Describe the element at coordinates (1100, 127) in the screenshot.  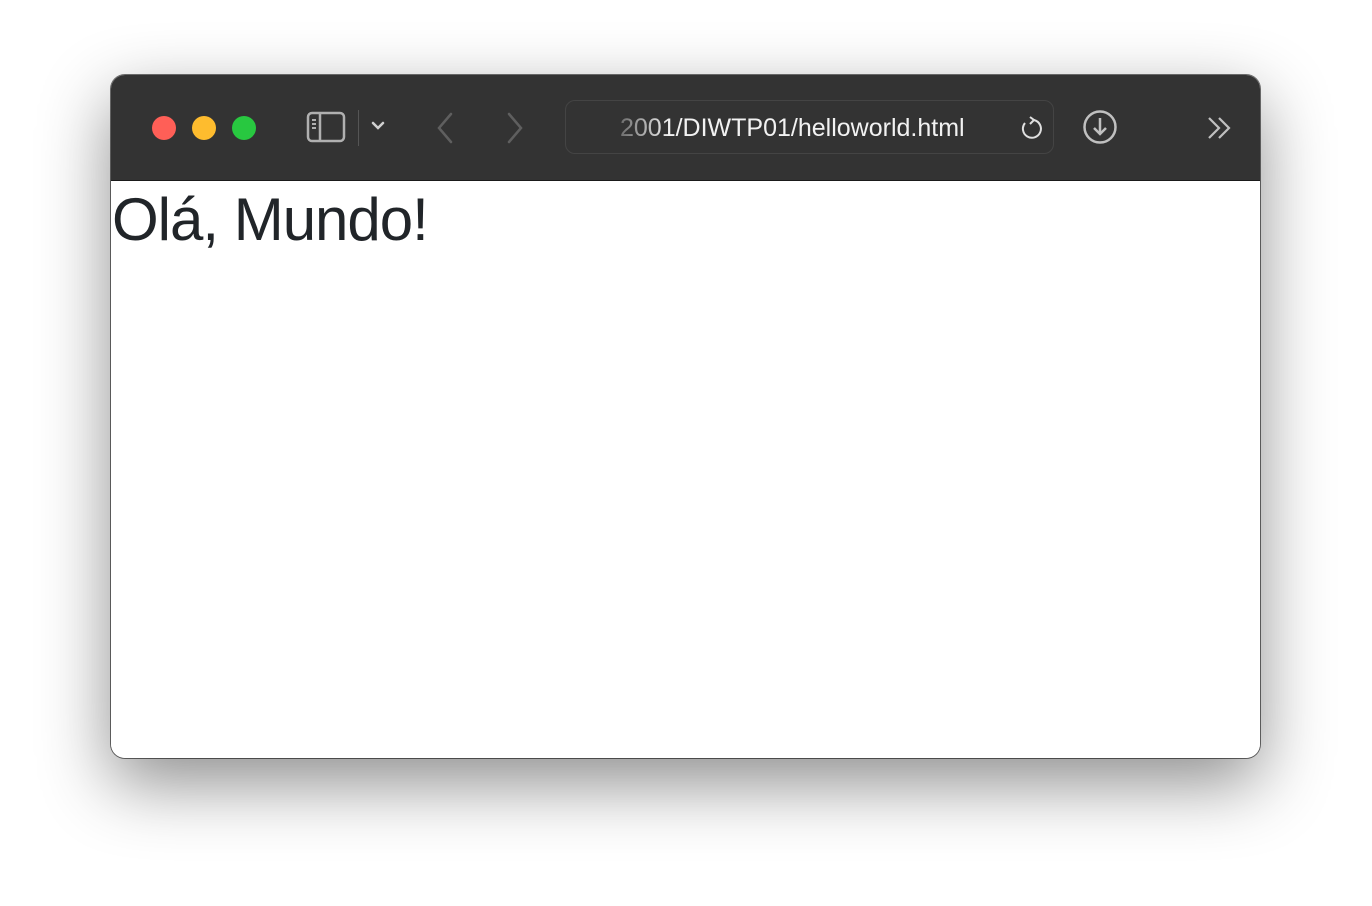
I see `download-icon` at that location.